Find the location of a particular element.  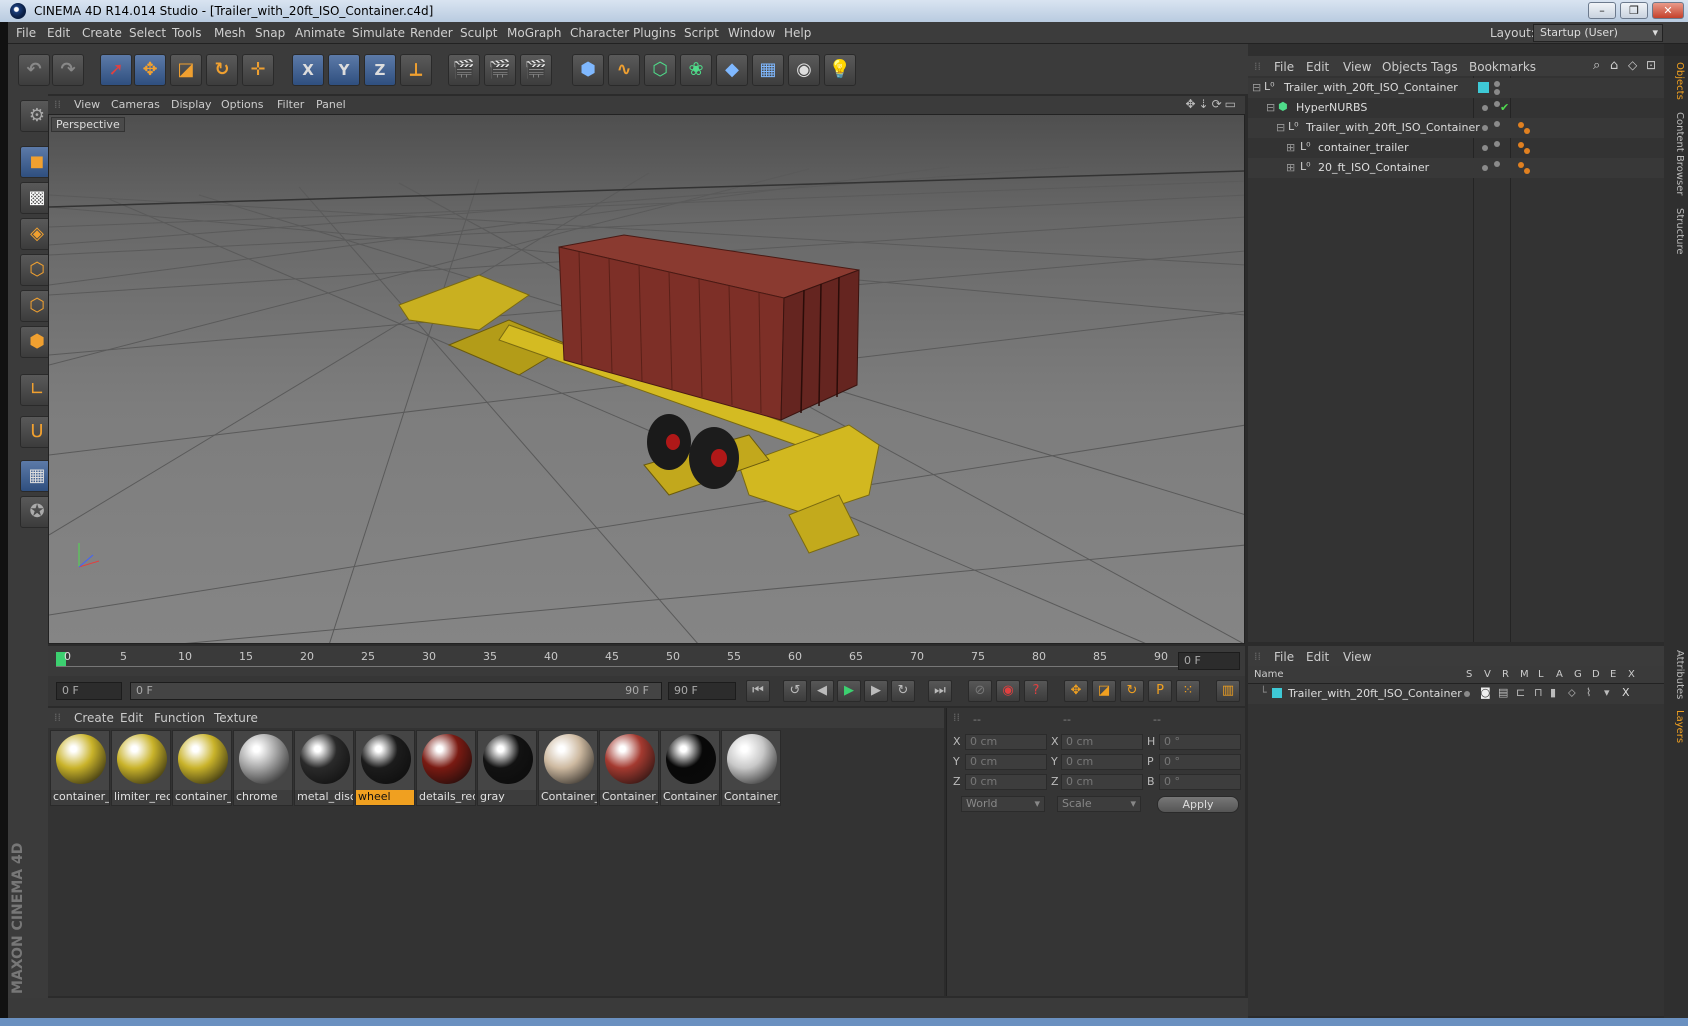

menu-animate: Animate is located at coordinates (320, 33).